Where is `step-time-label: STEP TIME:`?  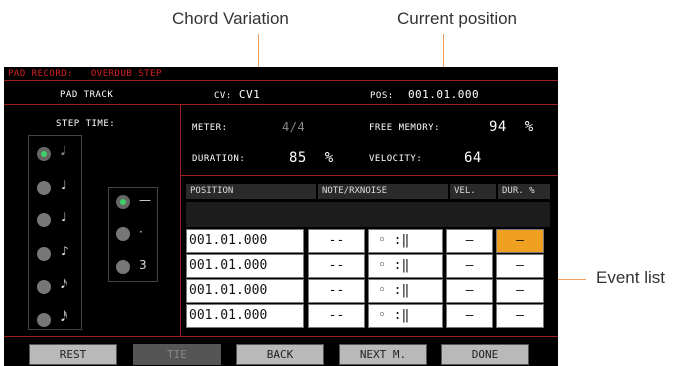
step-time-label: STEP TIME: is located at coordinates (86, 124).